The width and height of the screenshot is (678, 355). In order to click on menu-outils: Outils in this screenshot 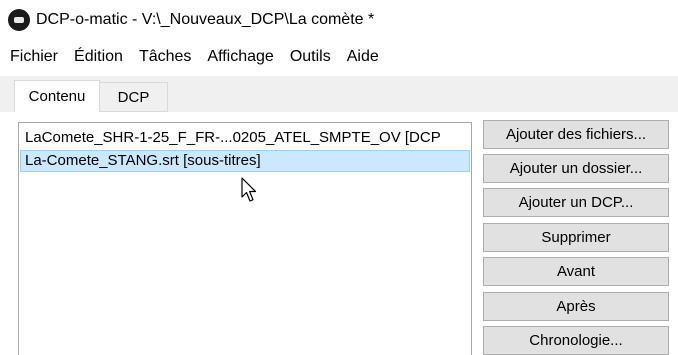, I will do `click(310, 57)`.